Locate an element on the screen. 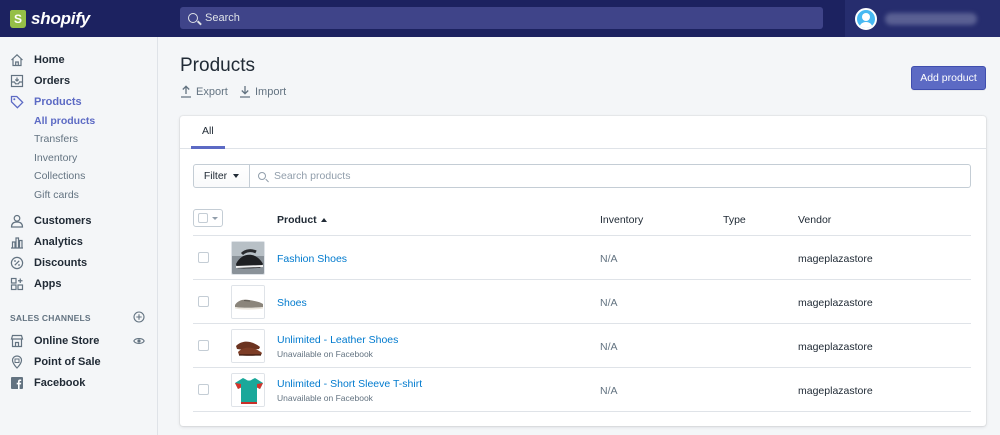  top-bar: shopify Search is located at coordinates (500, 18).